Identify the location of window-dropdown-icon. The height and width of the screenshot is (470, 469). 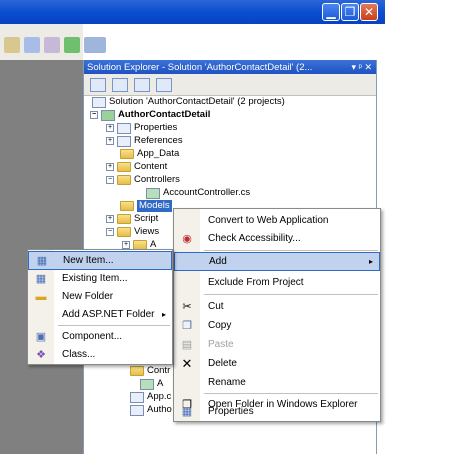
(95, 45).